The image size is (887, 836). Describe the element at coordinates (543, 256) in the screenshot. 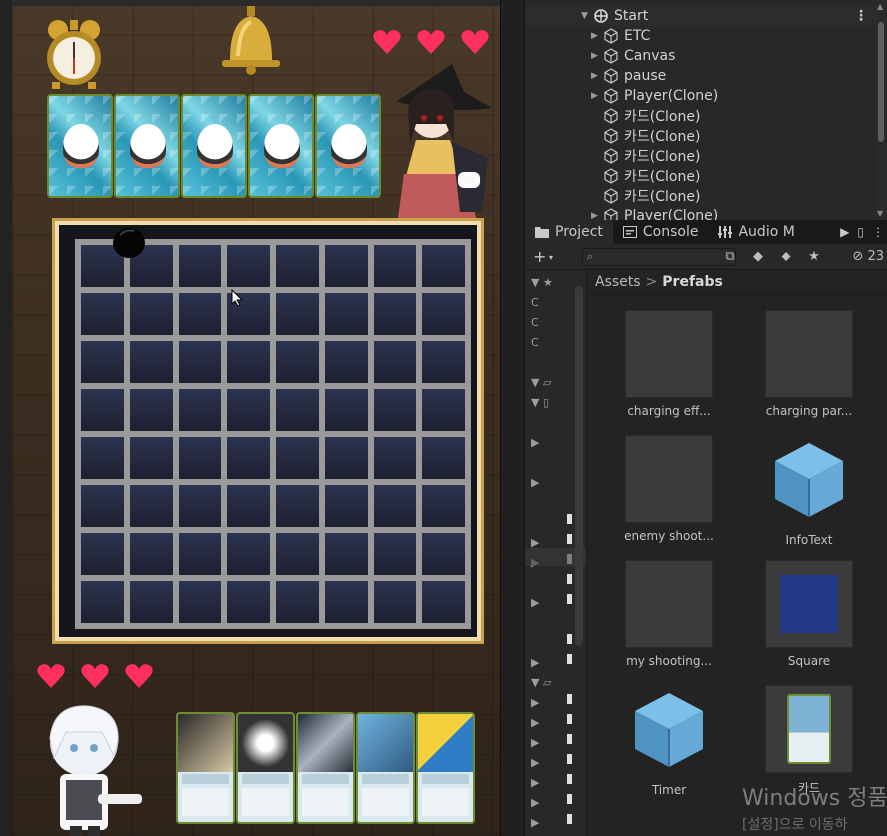

I see `create-add-button: + ▾` at that location.